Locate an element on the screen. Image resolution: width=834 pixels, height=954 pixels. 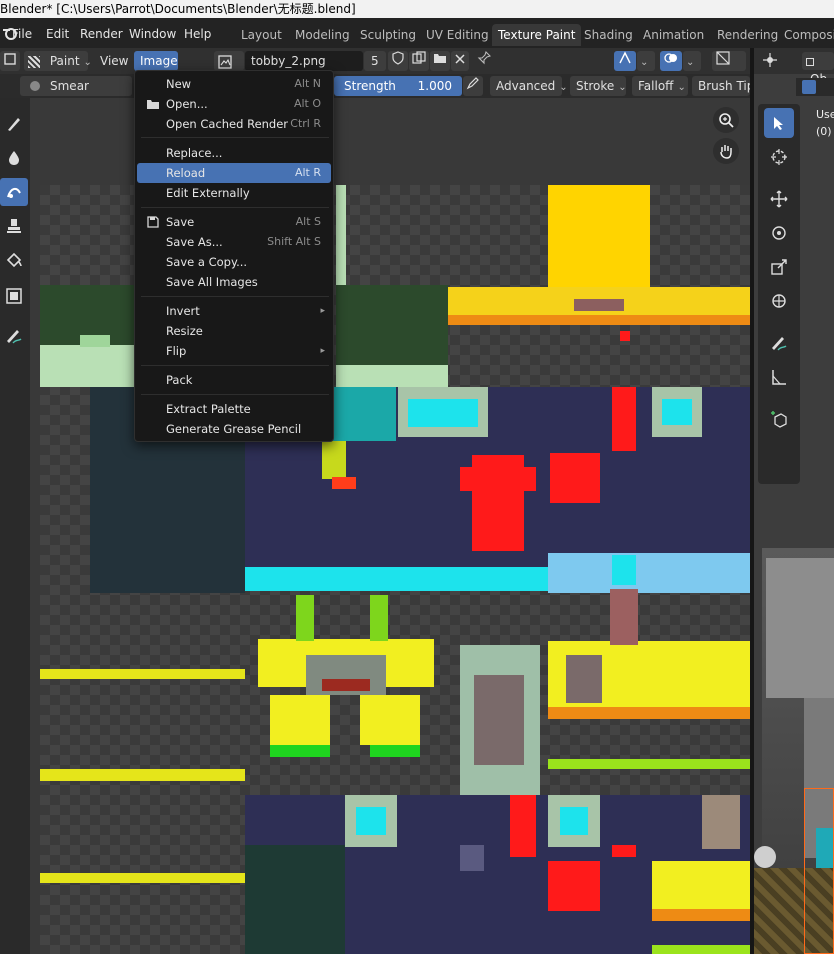
smear-icon is located at coordinates (14, 192).